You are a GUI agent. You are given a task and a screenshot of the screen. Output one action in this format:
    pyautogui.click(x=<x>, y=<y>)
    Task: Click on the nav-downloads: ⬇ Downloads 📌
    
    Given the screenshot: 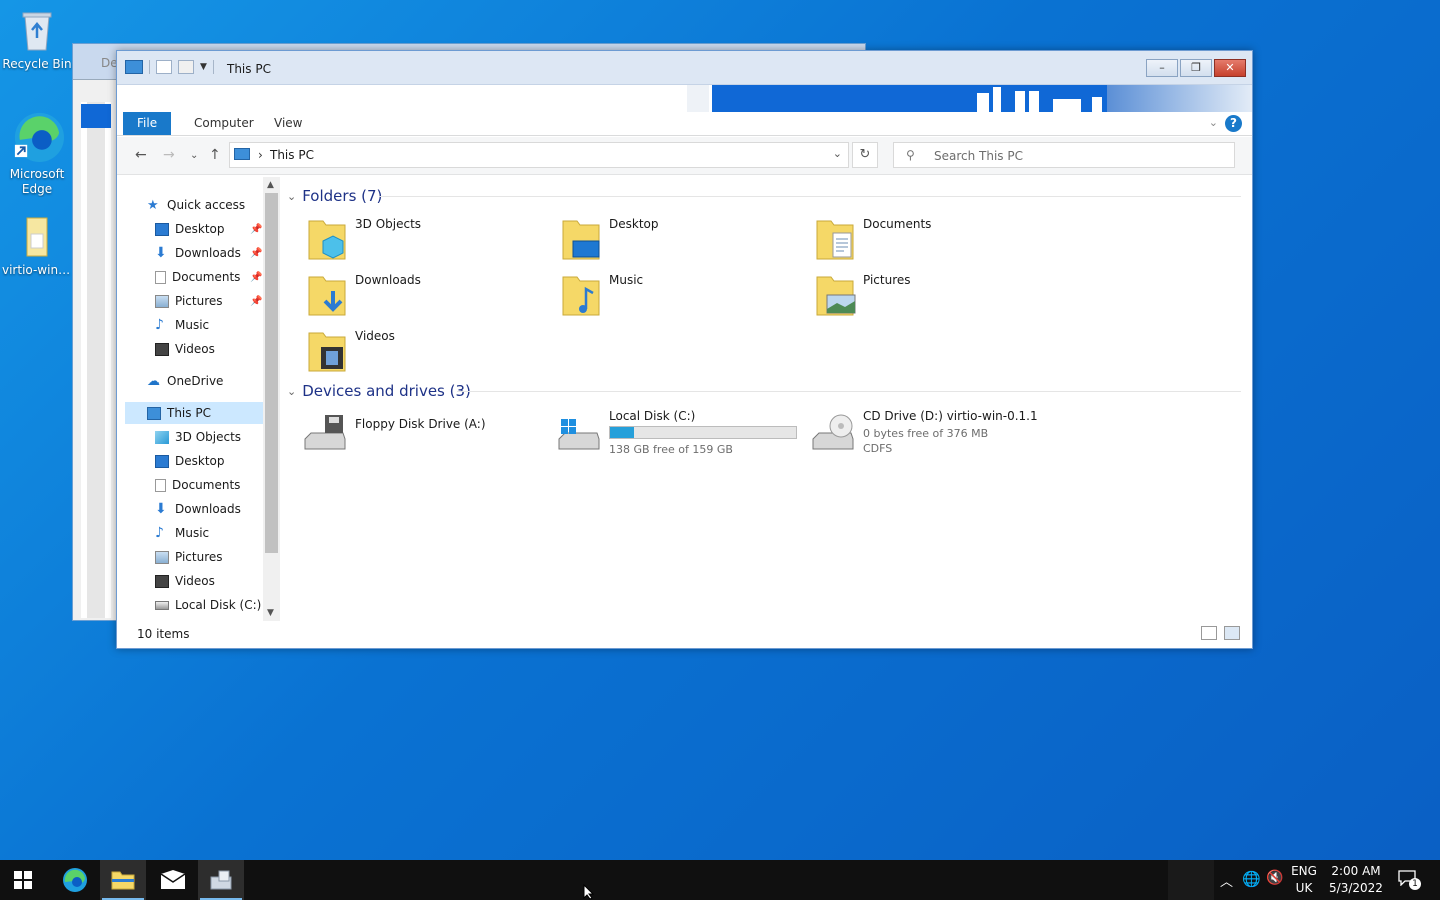 What is the action you would take?
    pyautogui.click(x=217, y=253)
    